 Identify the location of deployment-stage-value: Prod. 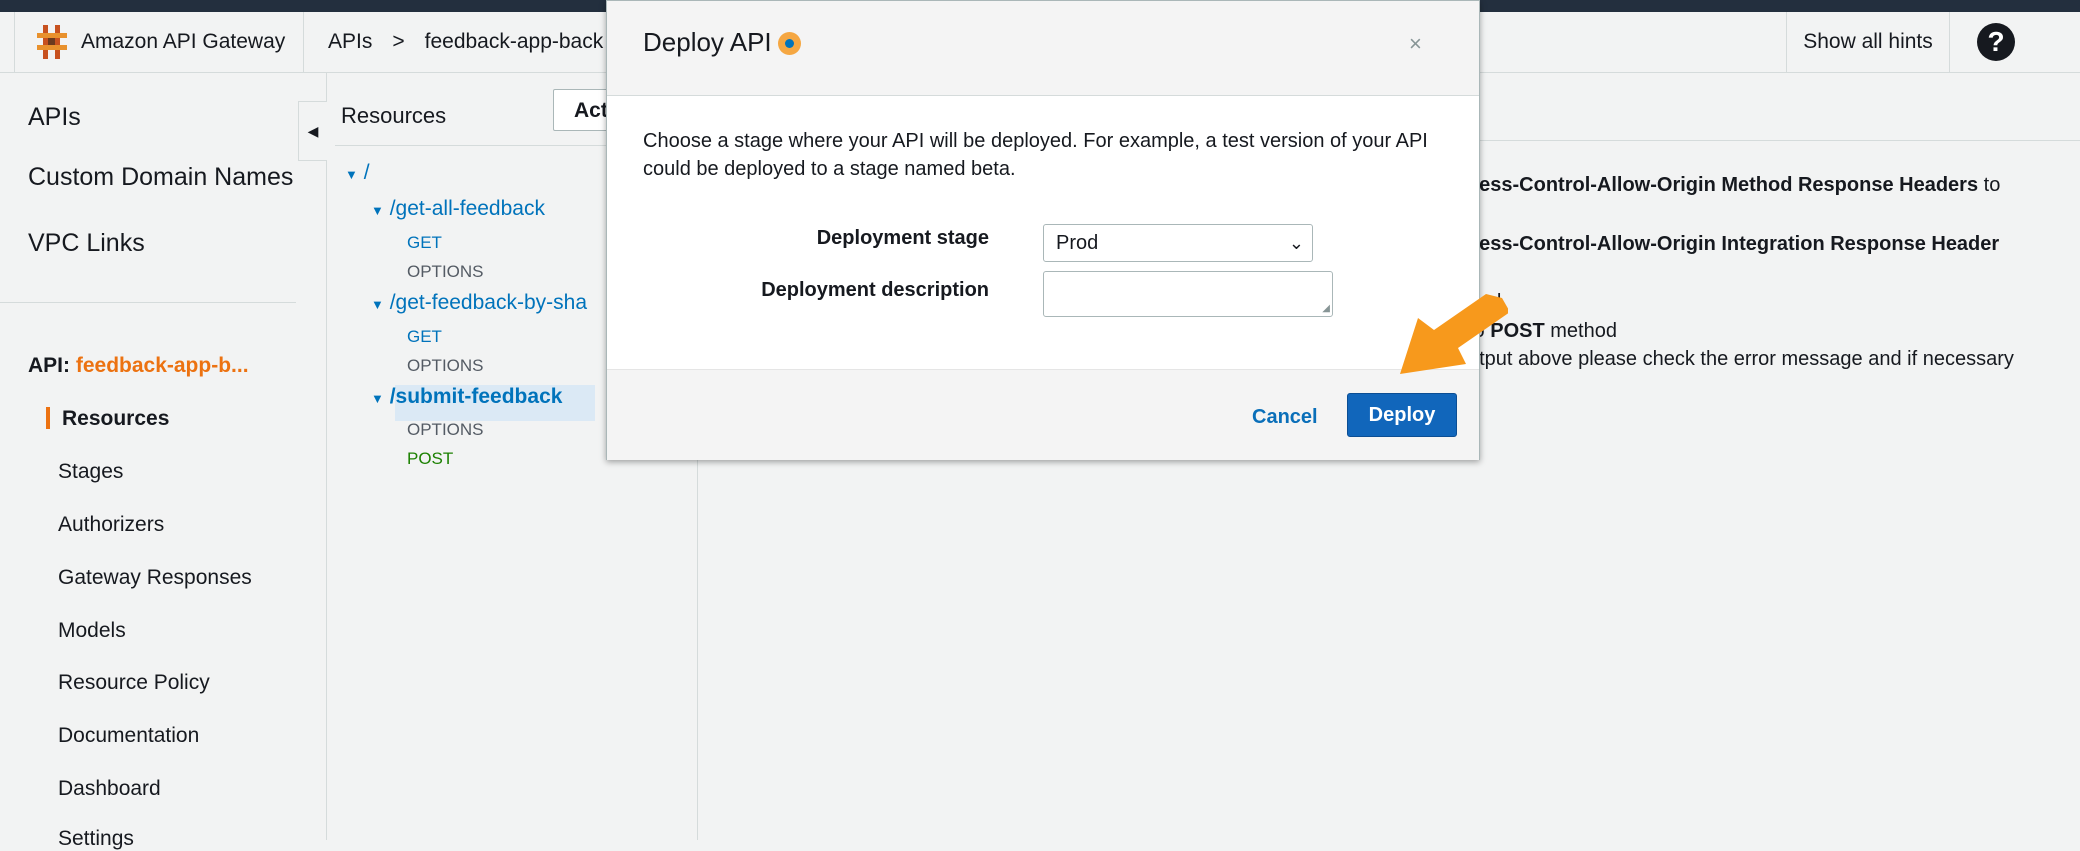
(1077, 243).